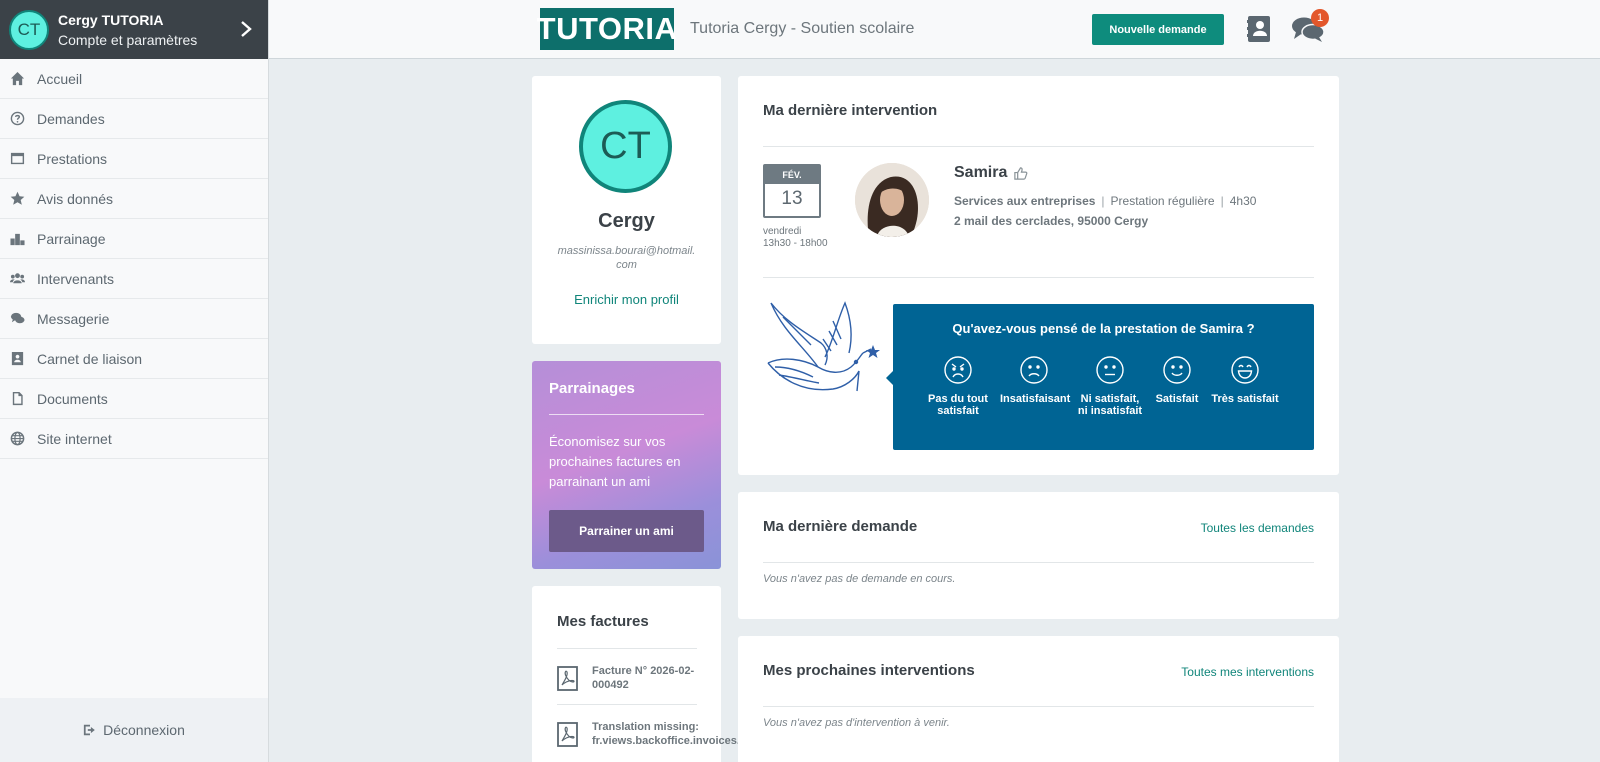 This screenshot has width=1600, height=762. I want to click on rating-option-tres-satisfait: Très satisfait, so click(1245, 380).